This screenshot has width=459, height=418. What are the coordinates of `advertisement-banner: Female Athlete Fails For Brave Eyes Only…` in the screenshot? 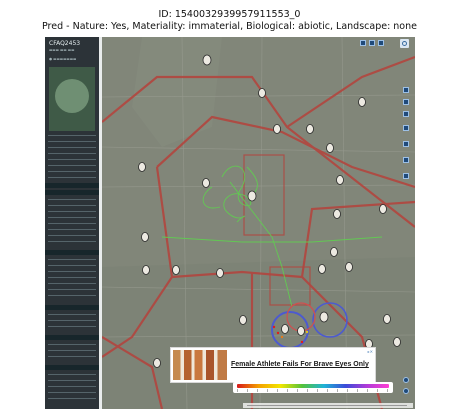 It's located at (273, 365).